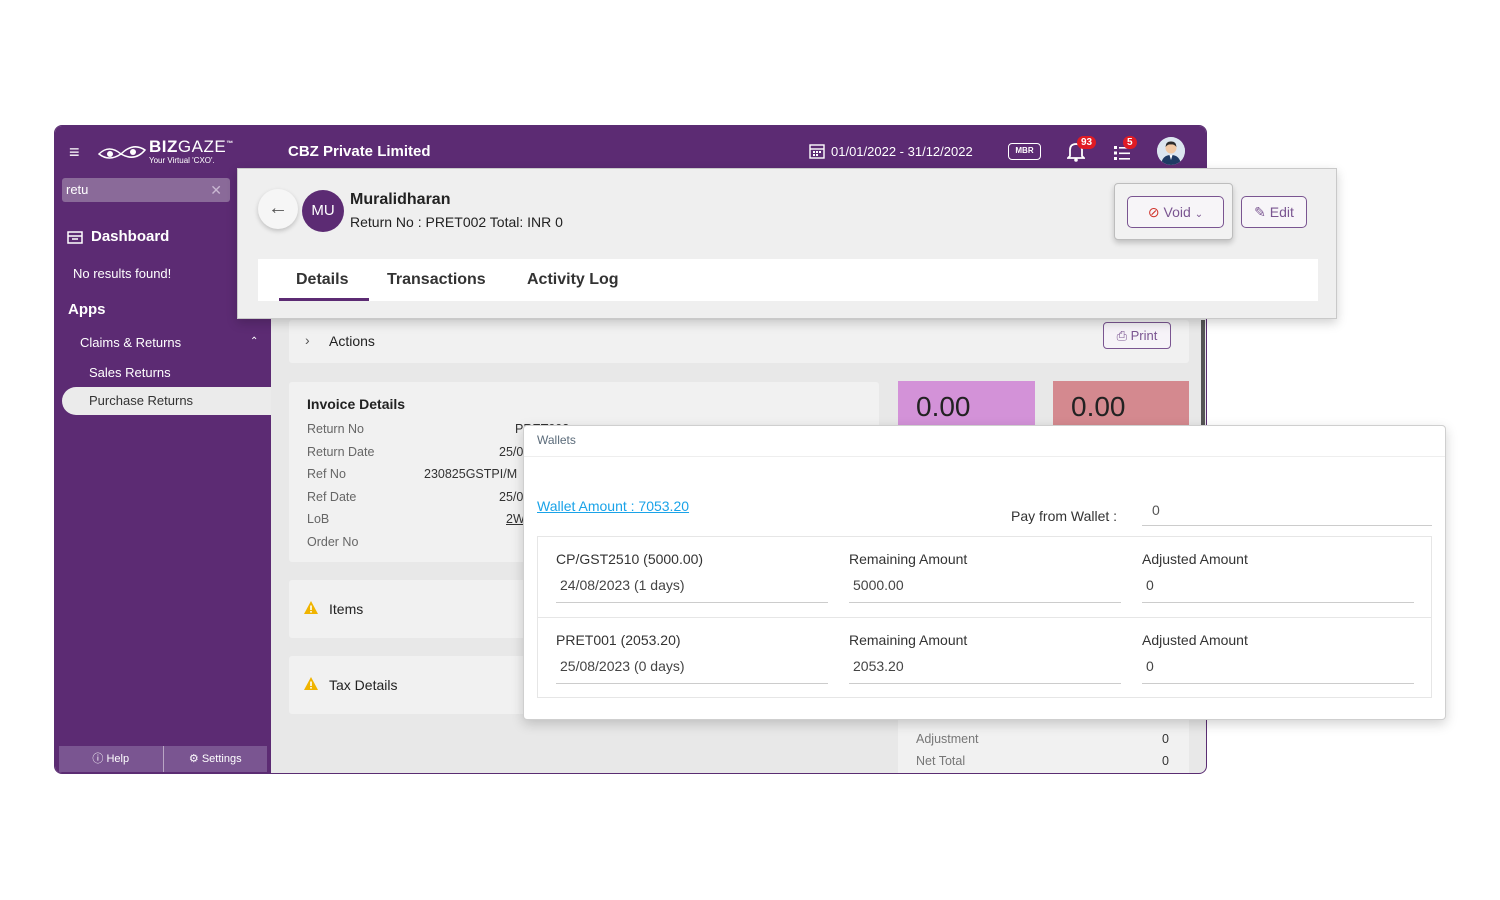  What do you see at coordinates (130, 372) in the screenshot?
I see `sidebar-item-sales-returns: Sales Returns` at bounding box center [130, 372].